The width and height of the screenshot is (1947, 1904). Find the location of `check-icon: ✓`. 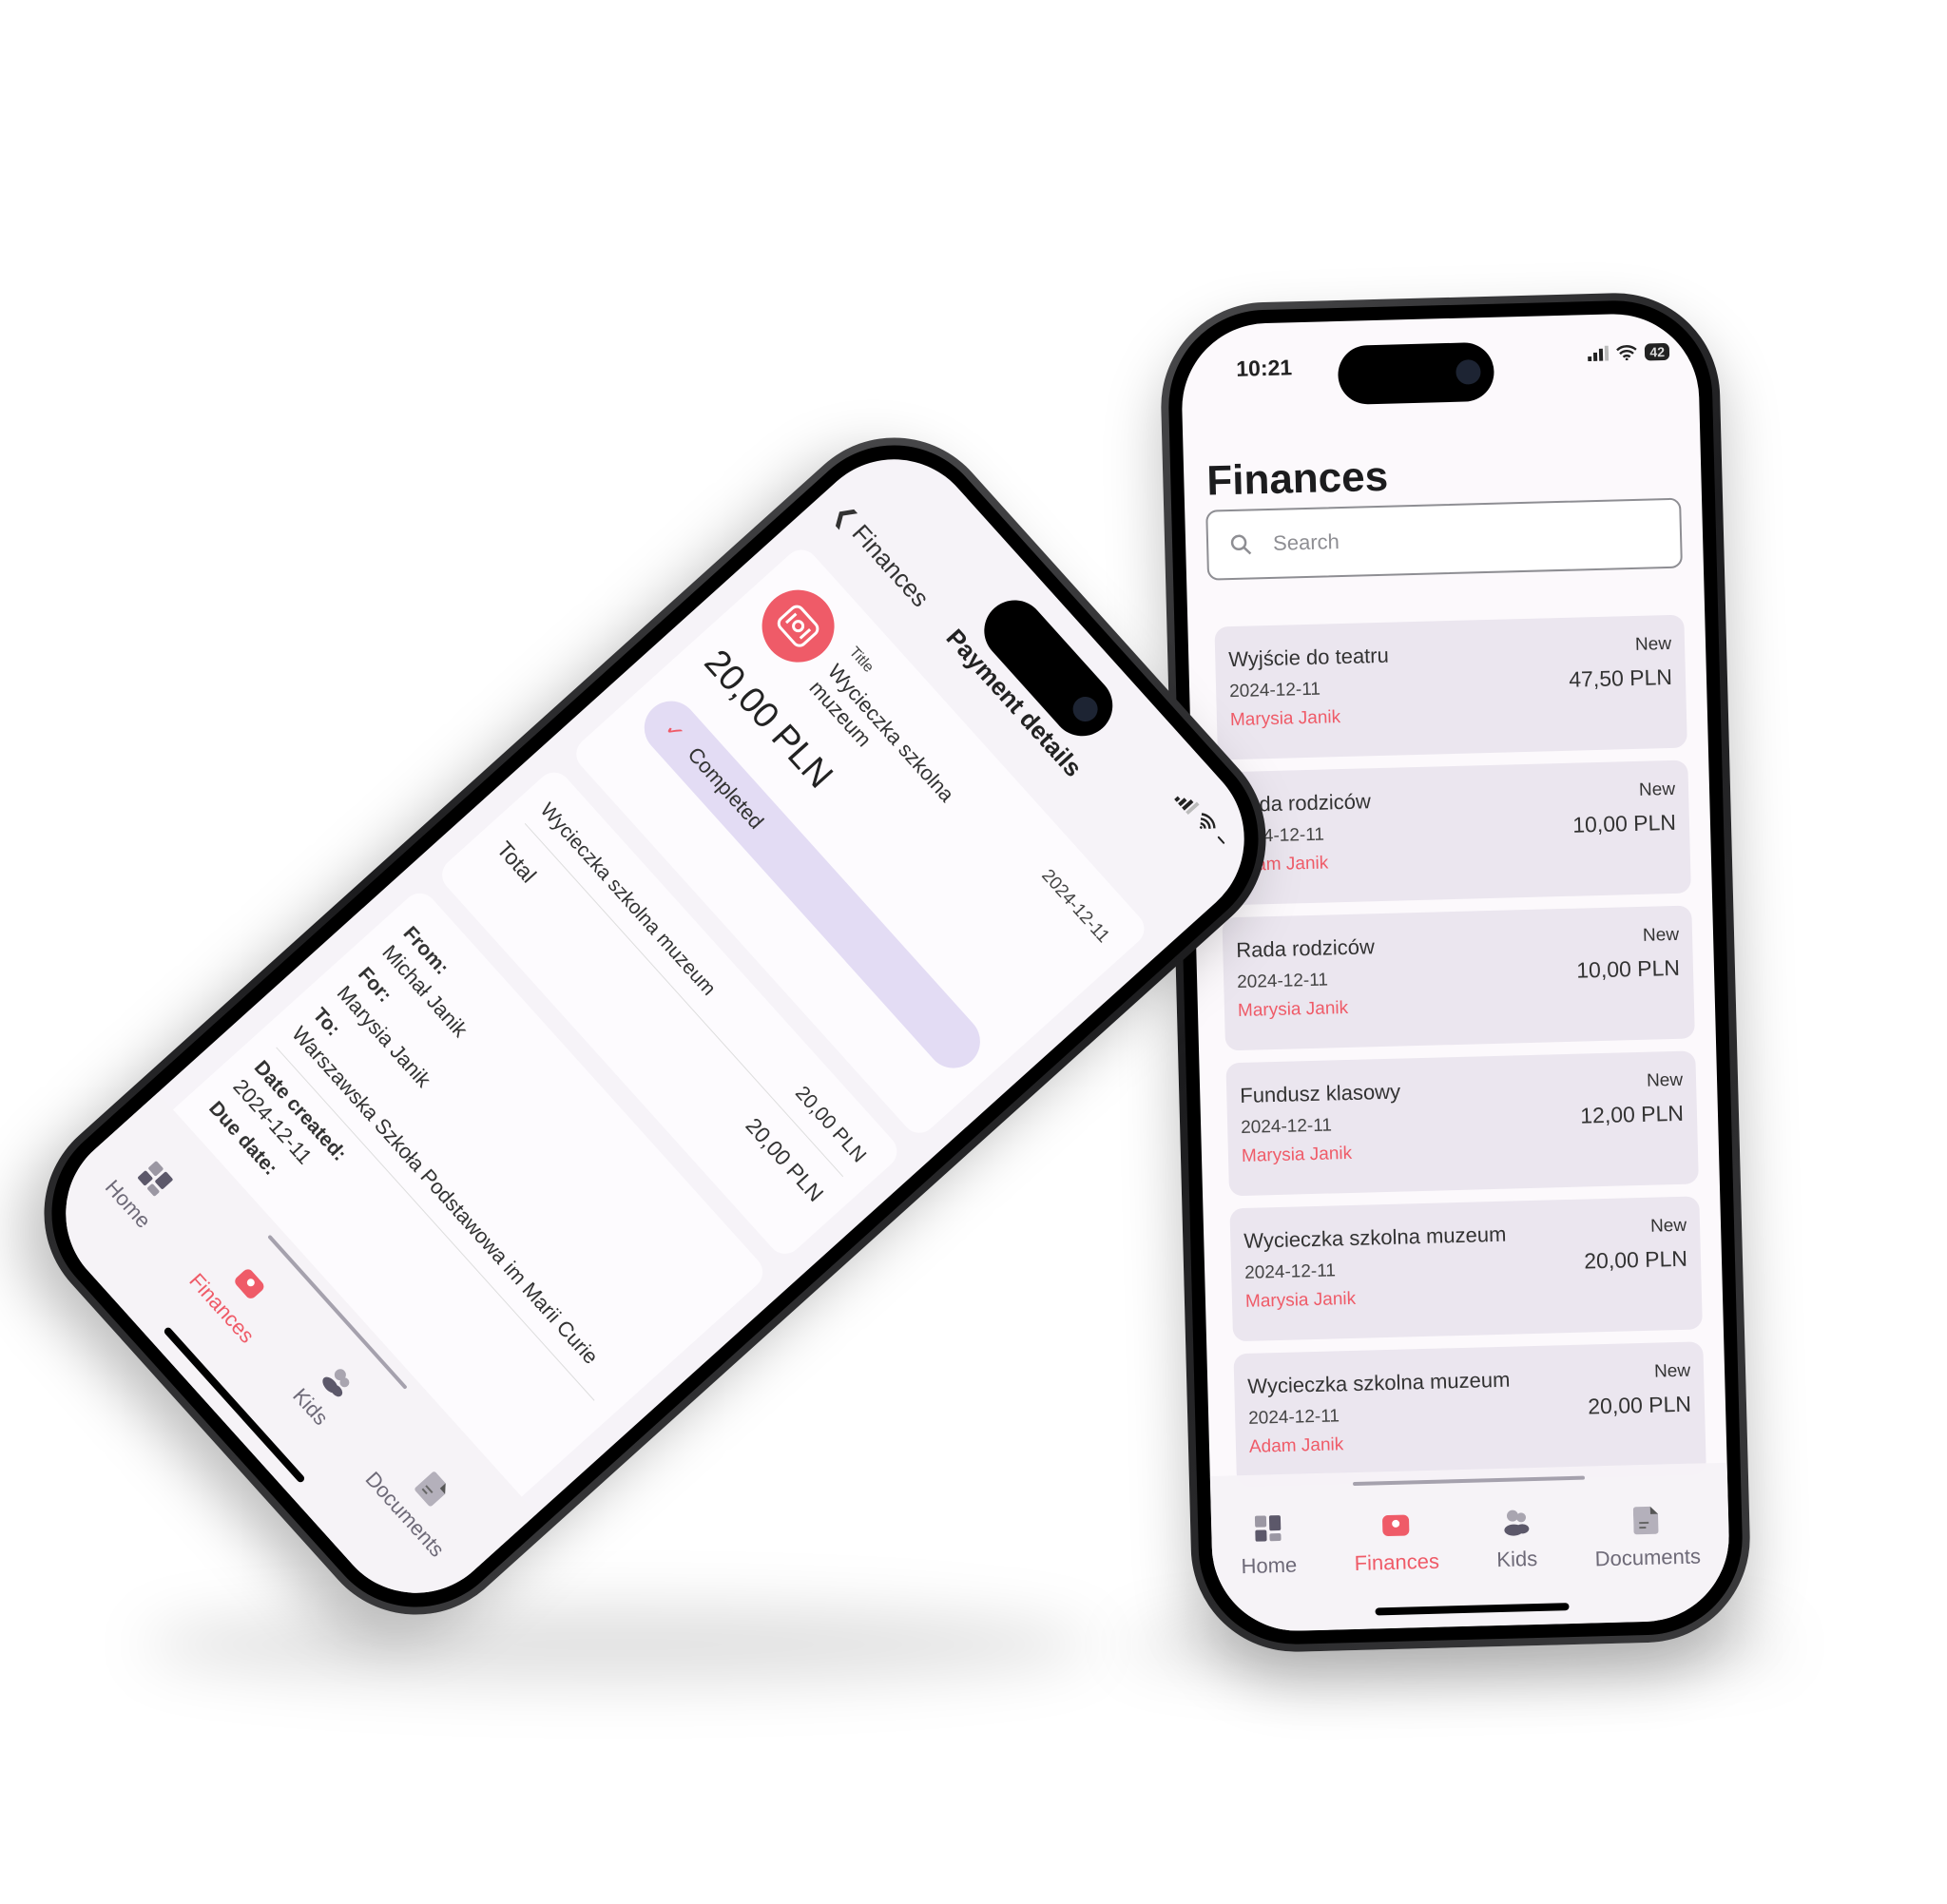

check-icon: ✓ is located at coordinates (675, 731).